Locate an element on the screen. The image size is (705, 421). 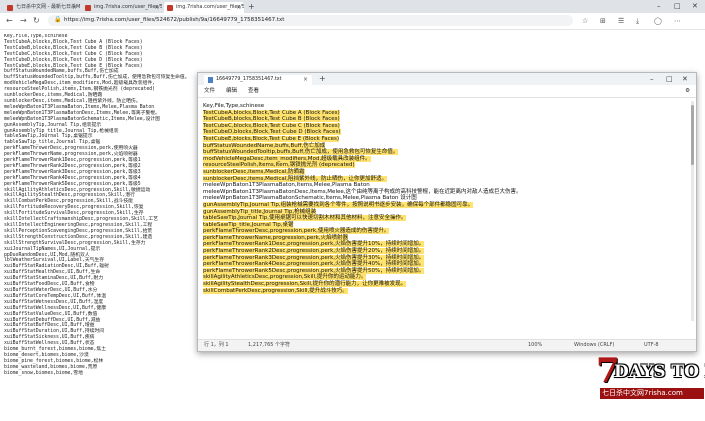
notepad-maximize-icon: □ is located at coordinates (669, 79).